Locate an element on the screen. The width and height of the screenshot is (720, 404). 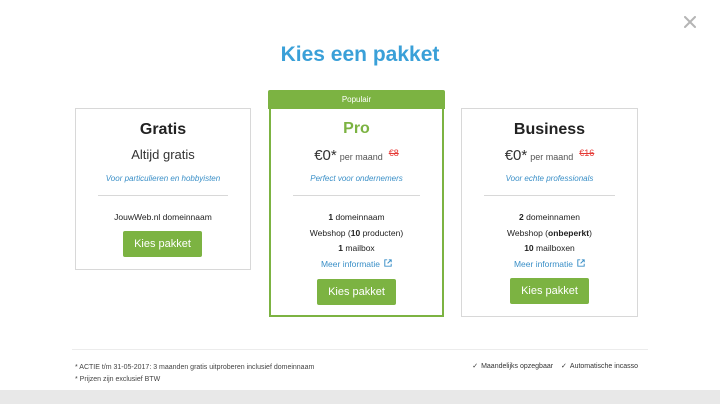
feature-item: Webshop (10 producten) is located at coordinates (356, 234).